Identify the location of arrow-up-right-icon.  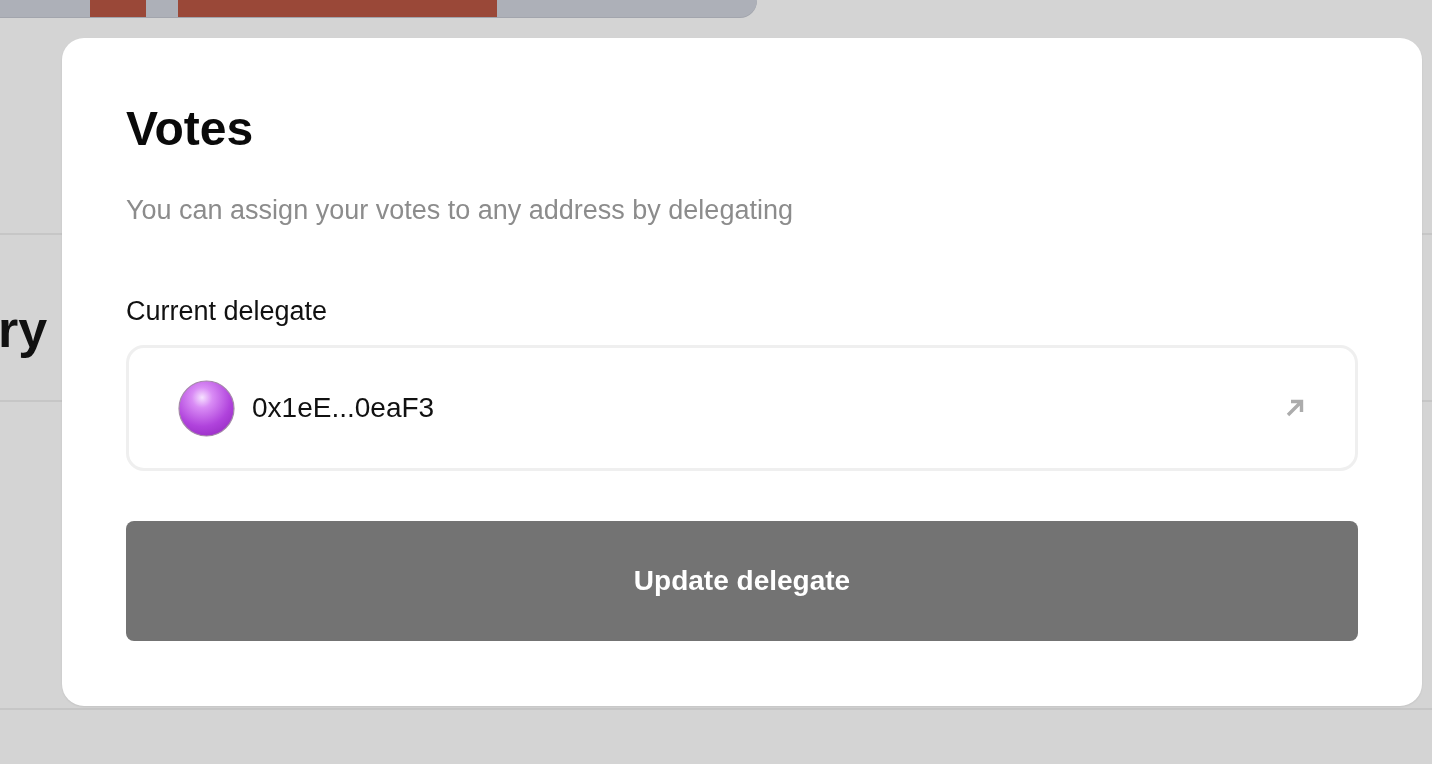
(1295, 408).